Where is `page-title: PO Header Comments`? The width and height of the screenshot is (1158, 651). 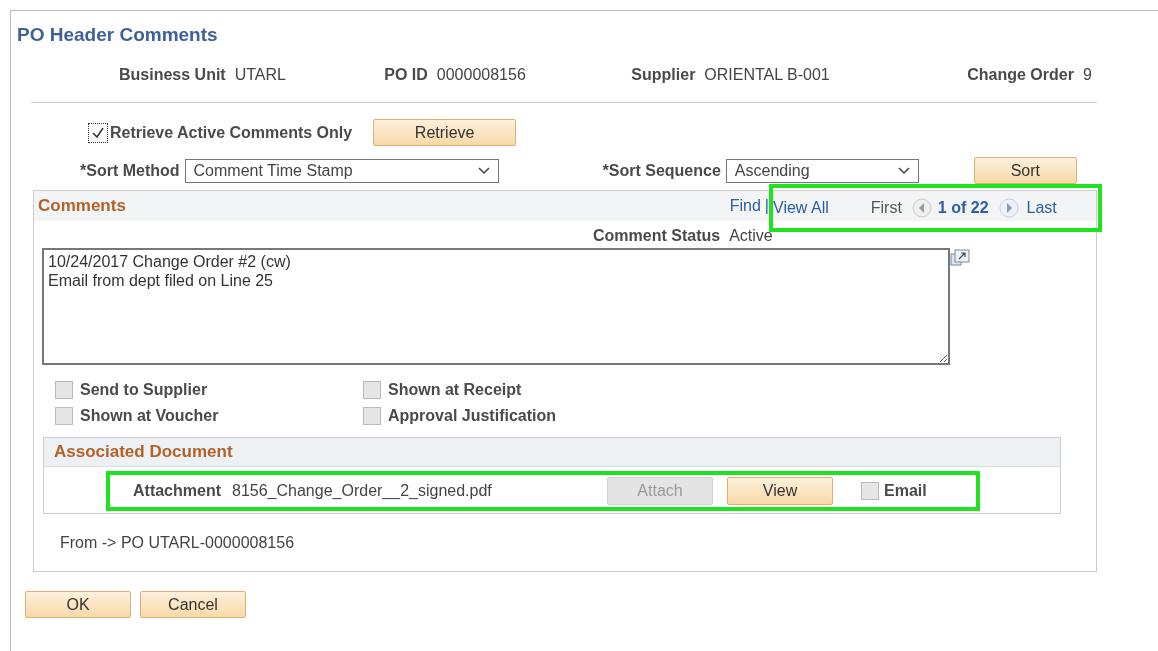
page-title: PO Header Comments is located at coordinates (118, 35).